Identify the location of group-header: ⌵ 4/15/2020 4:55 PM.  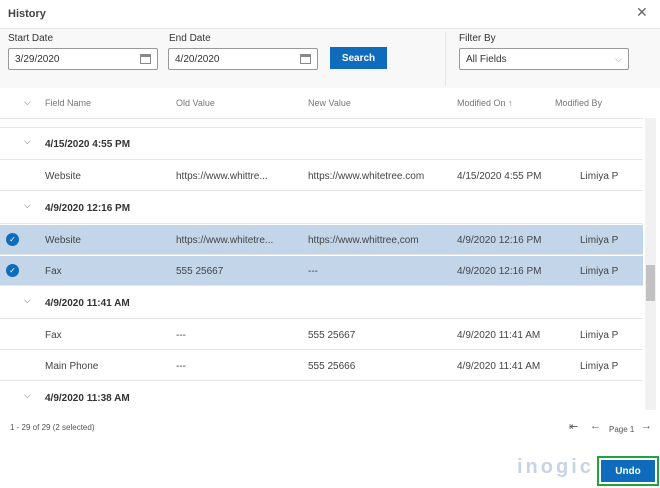
(321, 144).